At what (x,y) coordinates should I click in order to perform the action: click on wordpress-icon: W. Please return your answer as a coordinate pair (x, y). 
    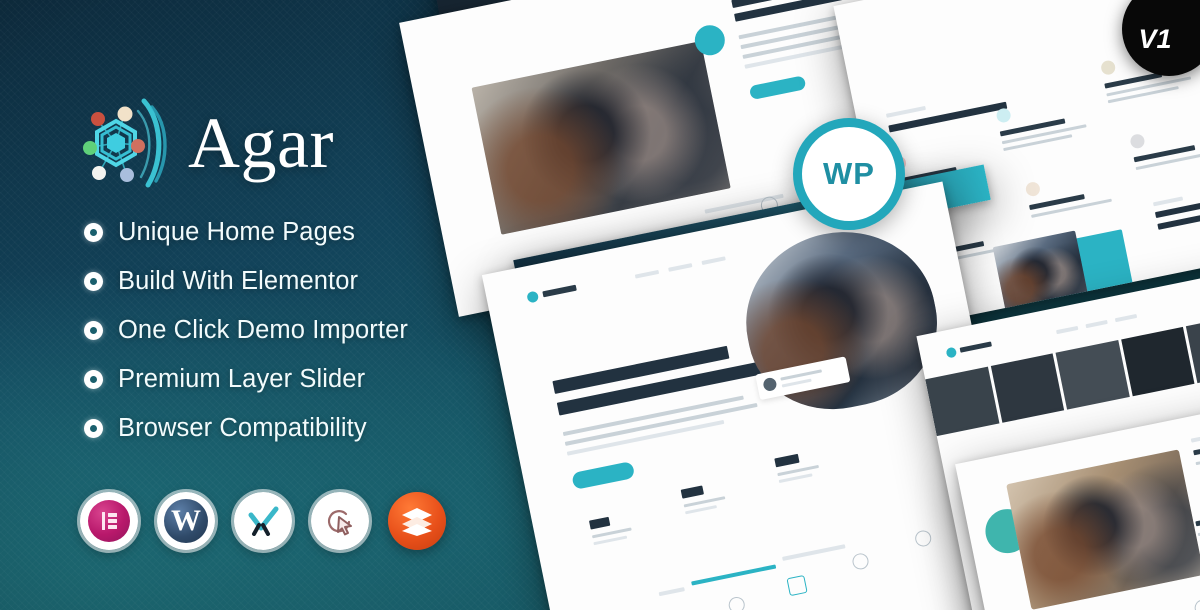
    Looking at the image, I should click on (186, 521).